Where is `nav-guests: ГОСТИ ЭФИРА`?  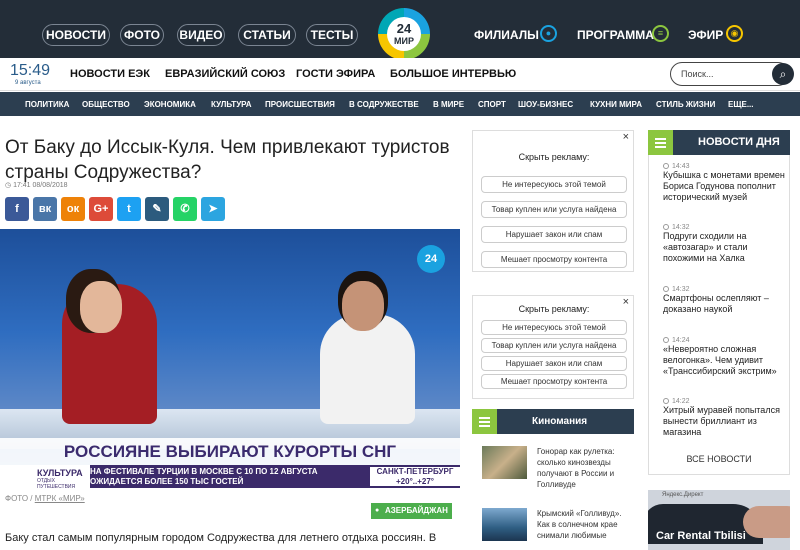
nav-guests: ГОСТИ ЭФИРА is located at coordinates (335, 74).